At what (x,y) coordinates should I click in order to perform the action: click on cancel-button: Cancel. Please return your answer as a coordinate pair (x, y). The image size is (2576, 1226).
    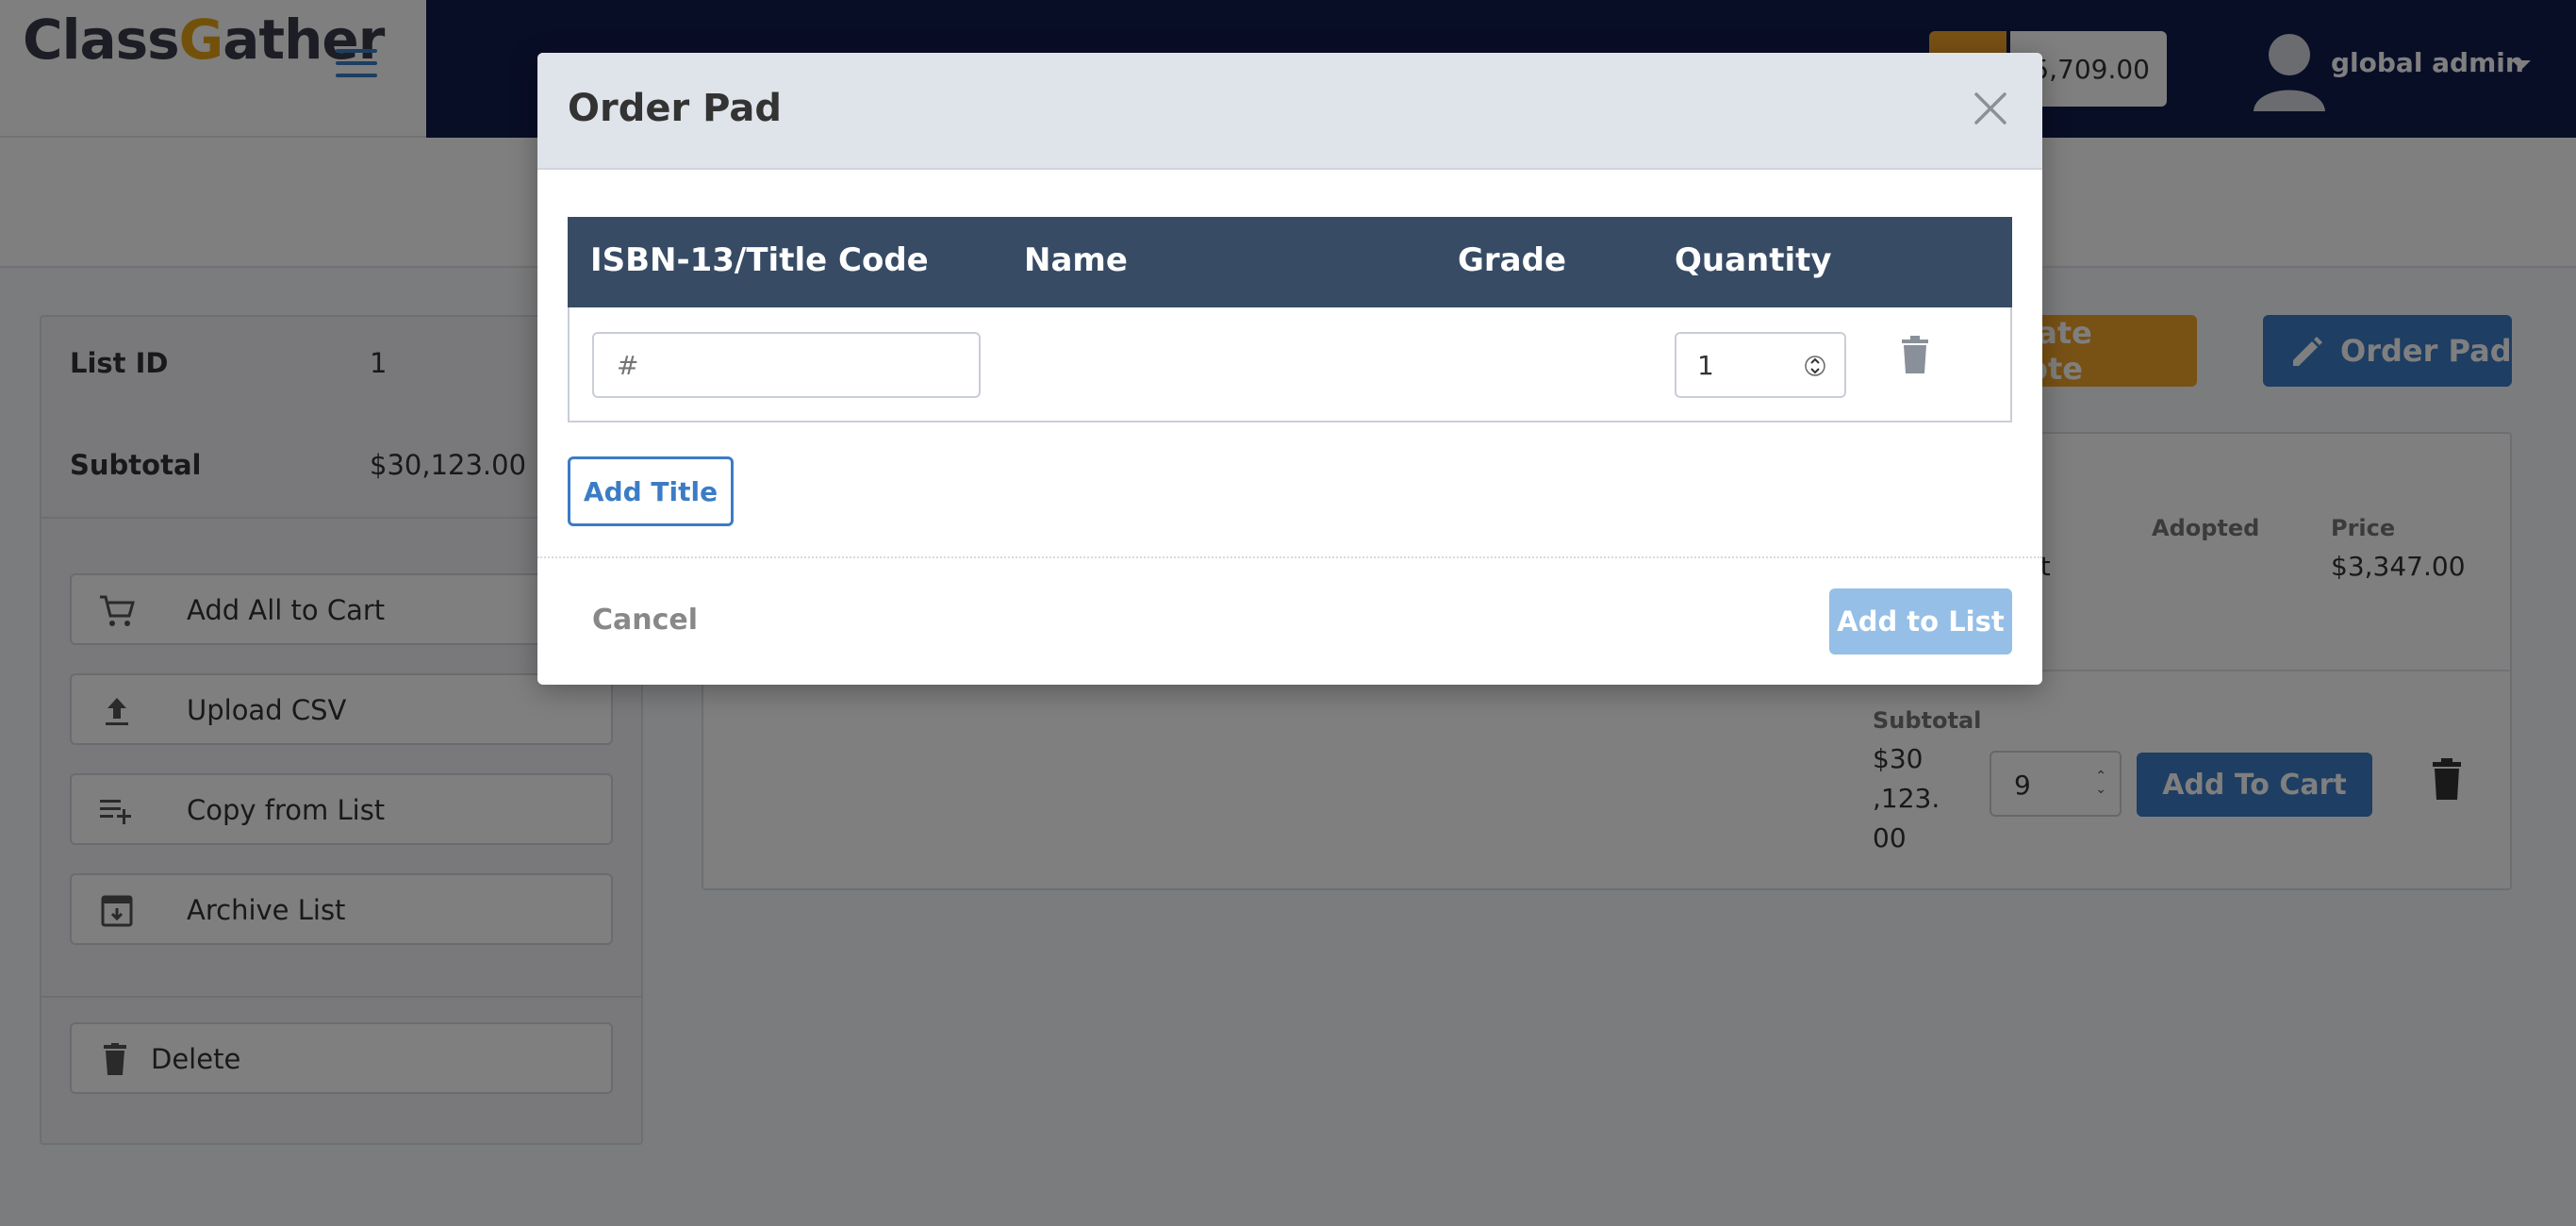
    Looking at the image, I should click on (645, 620).